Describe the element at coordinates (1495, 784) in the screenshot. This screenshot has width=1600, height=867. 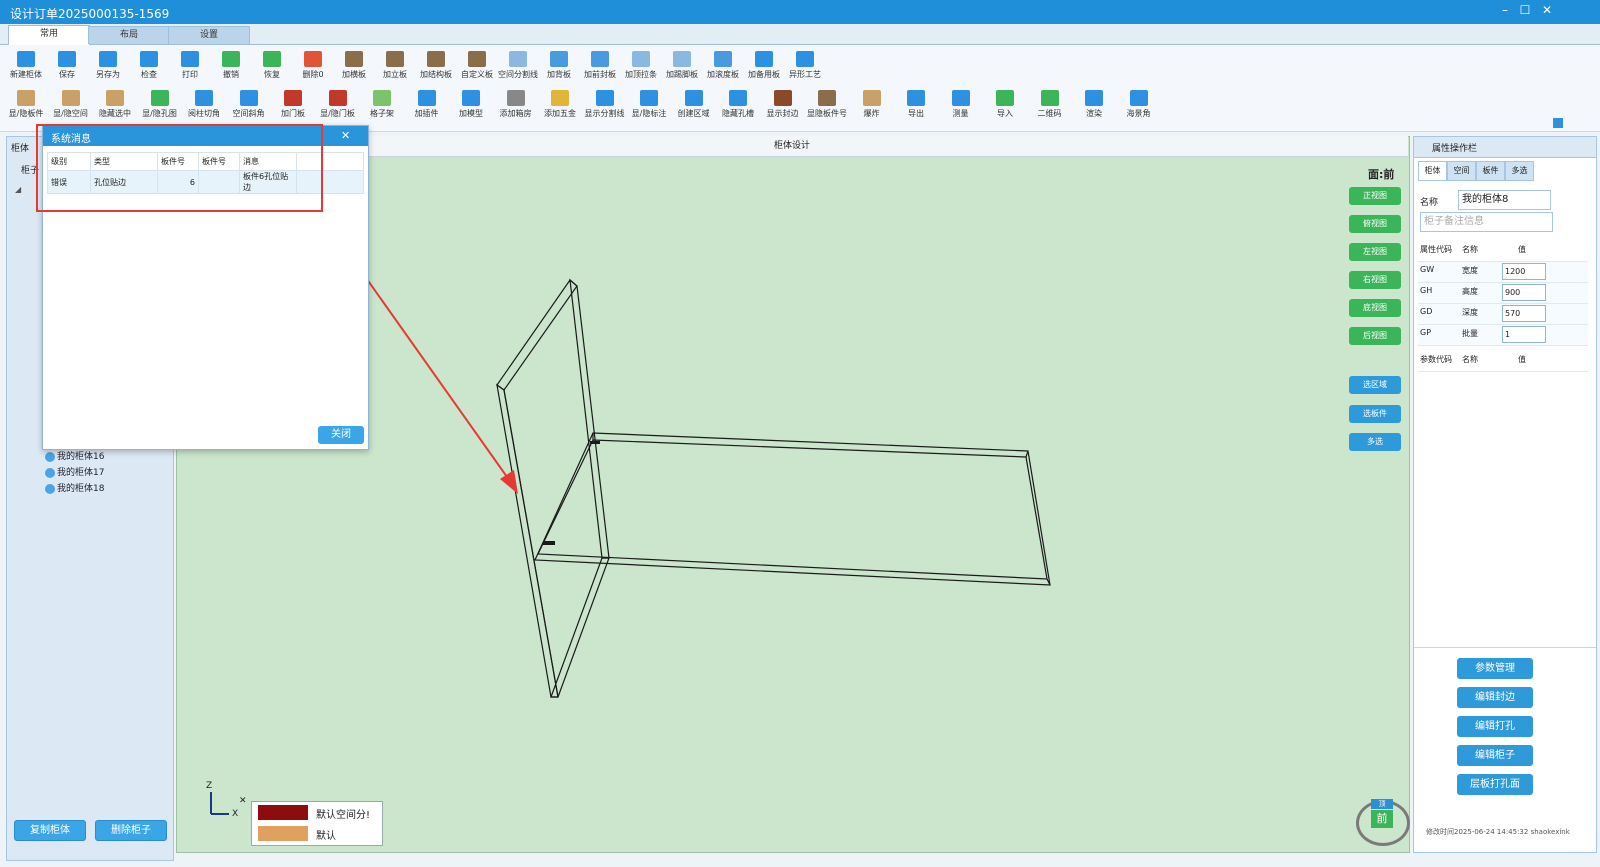
I see `shelf-drill-button: 层板打孔面` at that location.